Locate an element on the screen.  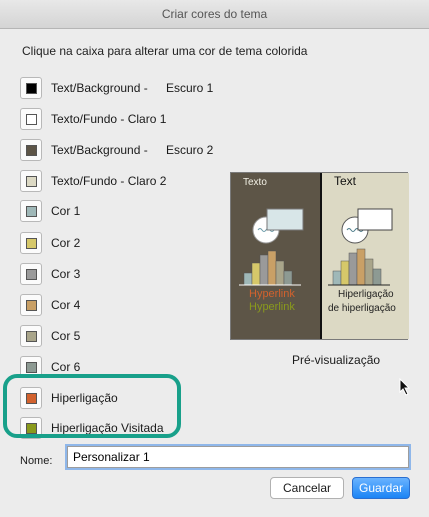
theme-color-row-dark2: Text/Background - Escuro 2 is located at coordinates (120, 151).